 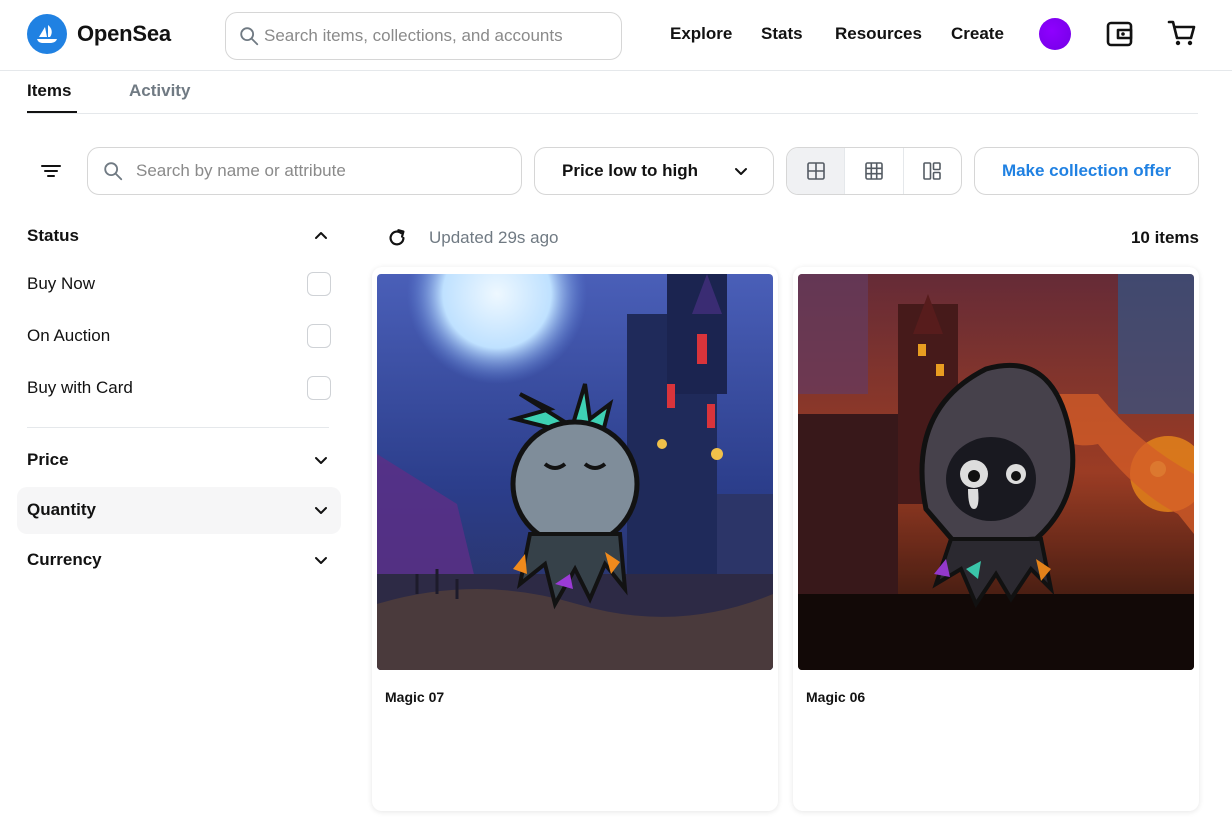 I want to click on tab-items: Items, so click(x=52, y=97).